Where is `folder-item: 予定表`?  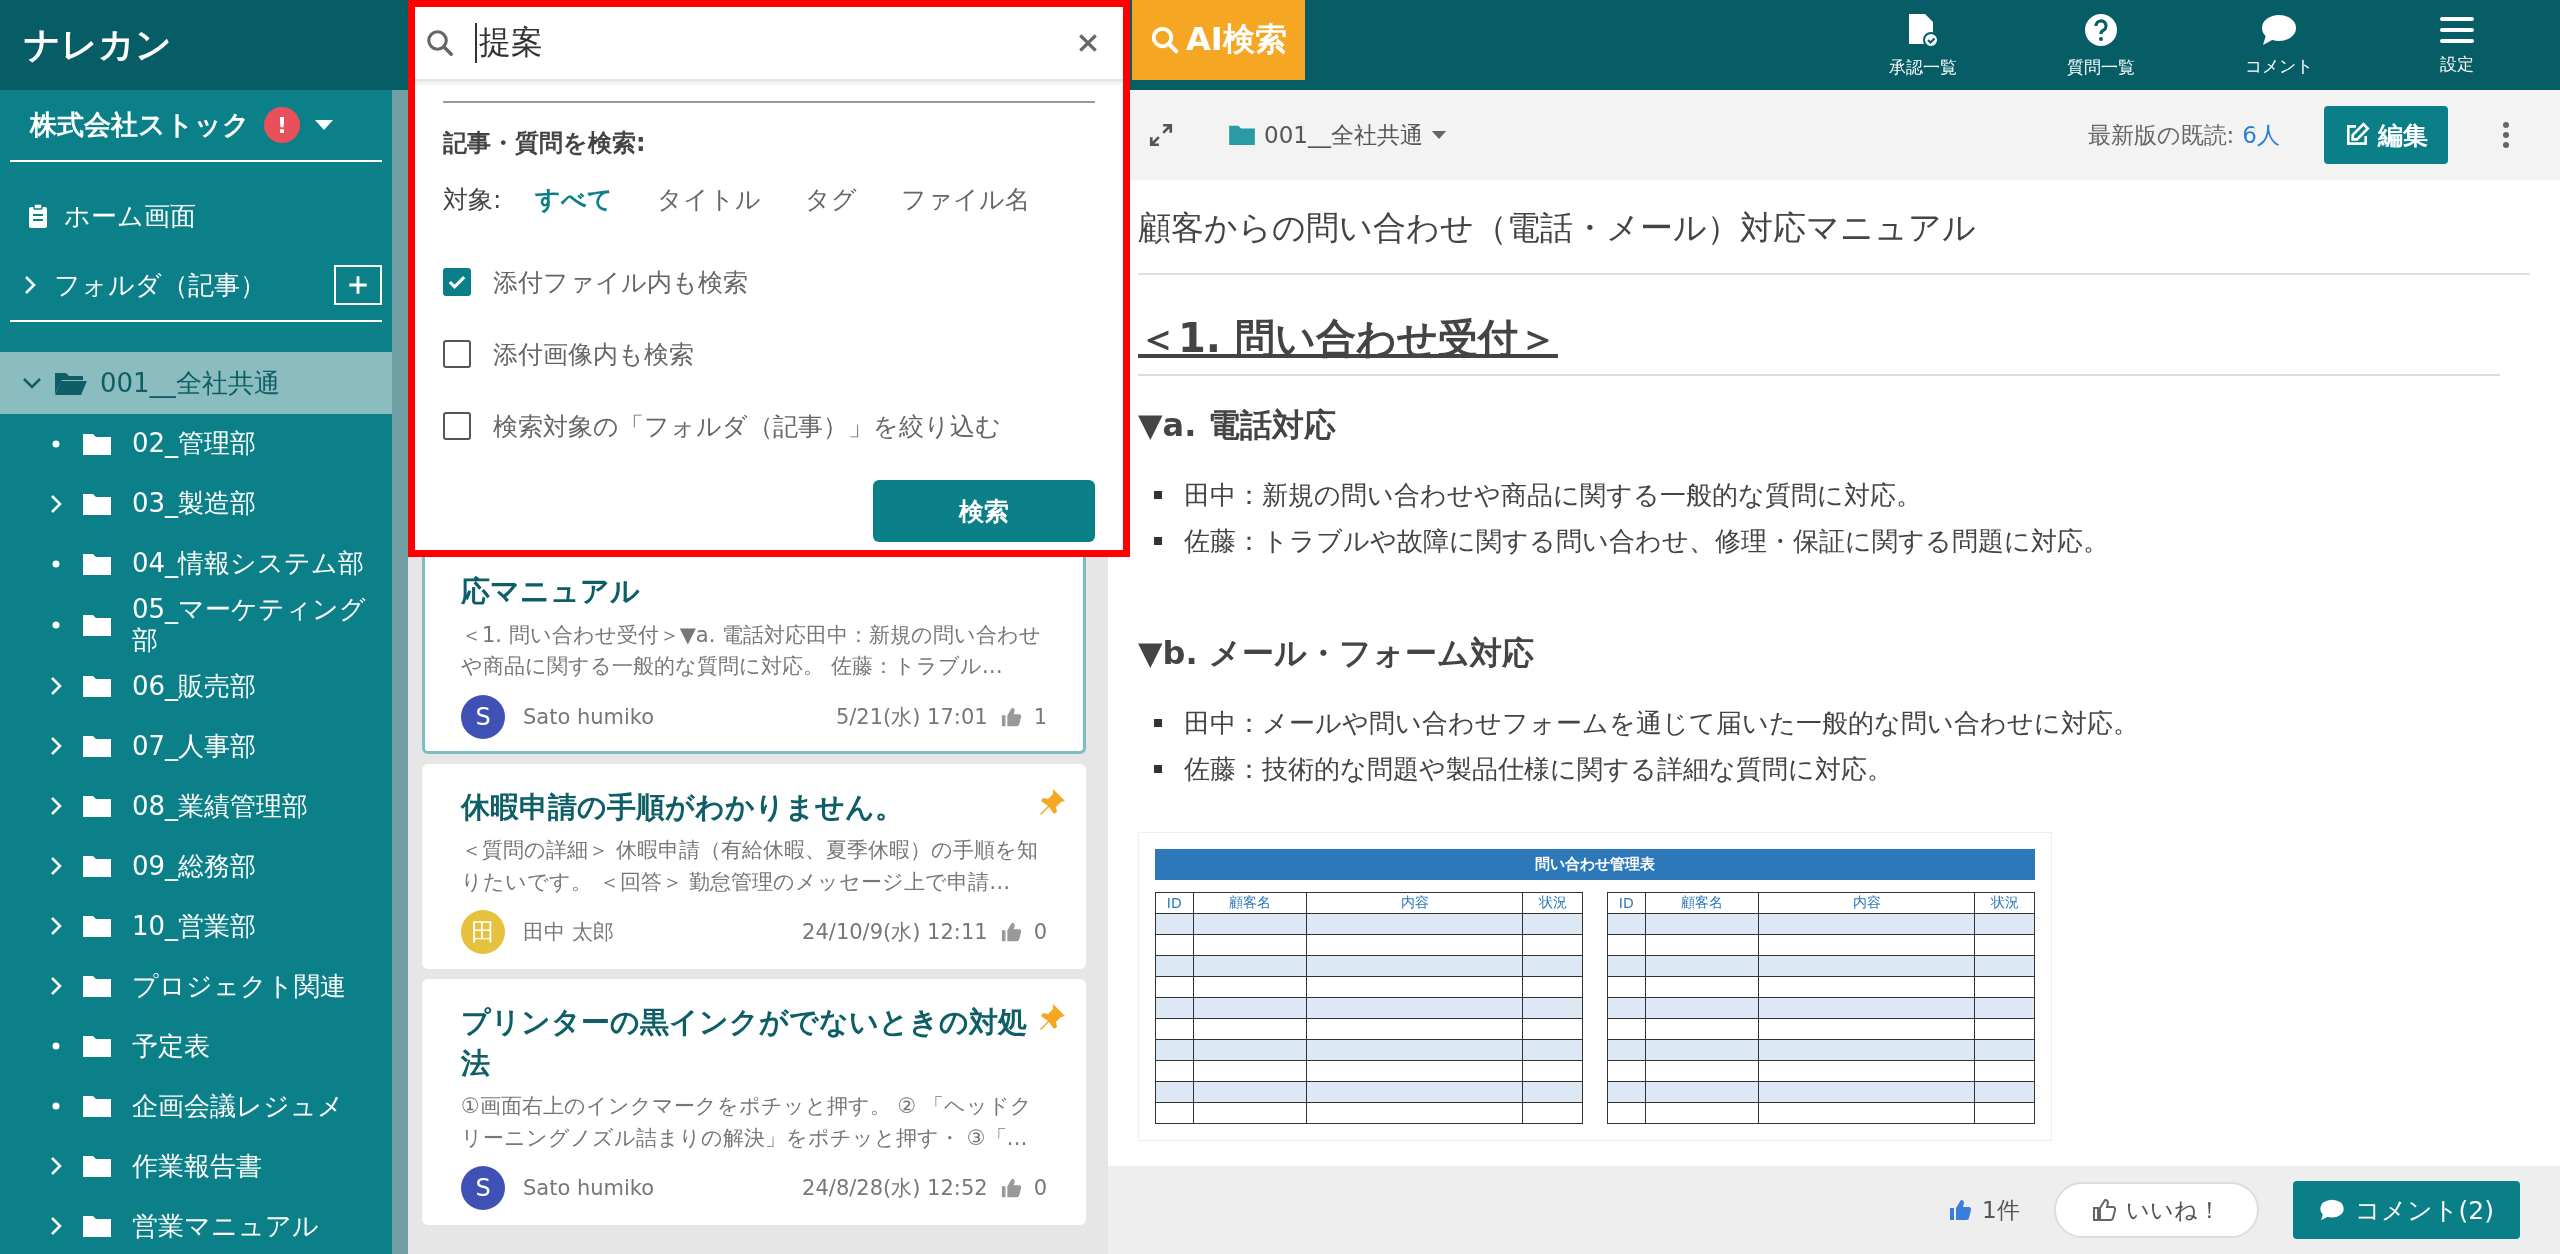 folder-item: 予定表 is located at coordinates (196, 1046).